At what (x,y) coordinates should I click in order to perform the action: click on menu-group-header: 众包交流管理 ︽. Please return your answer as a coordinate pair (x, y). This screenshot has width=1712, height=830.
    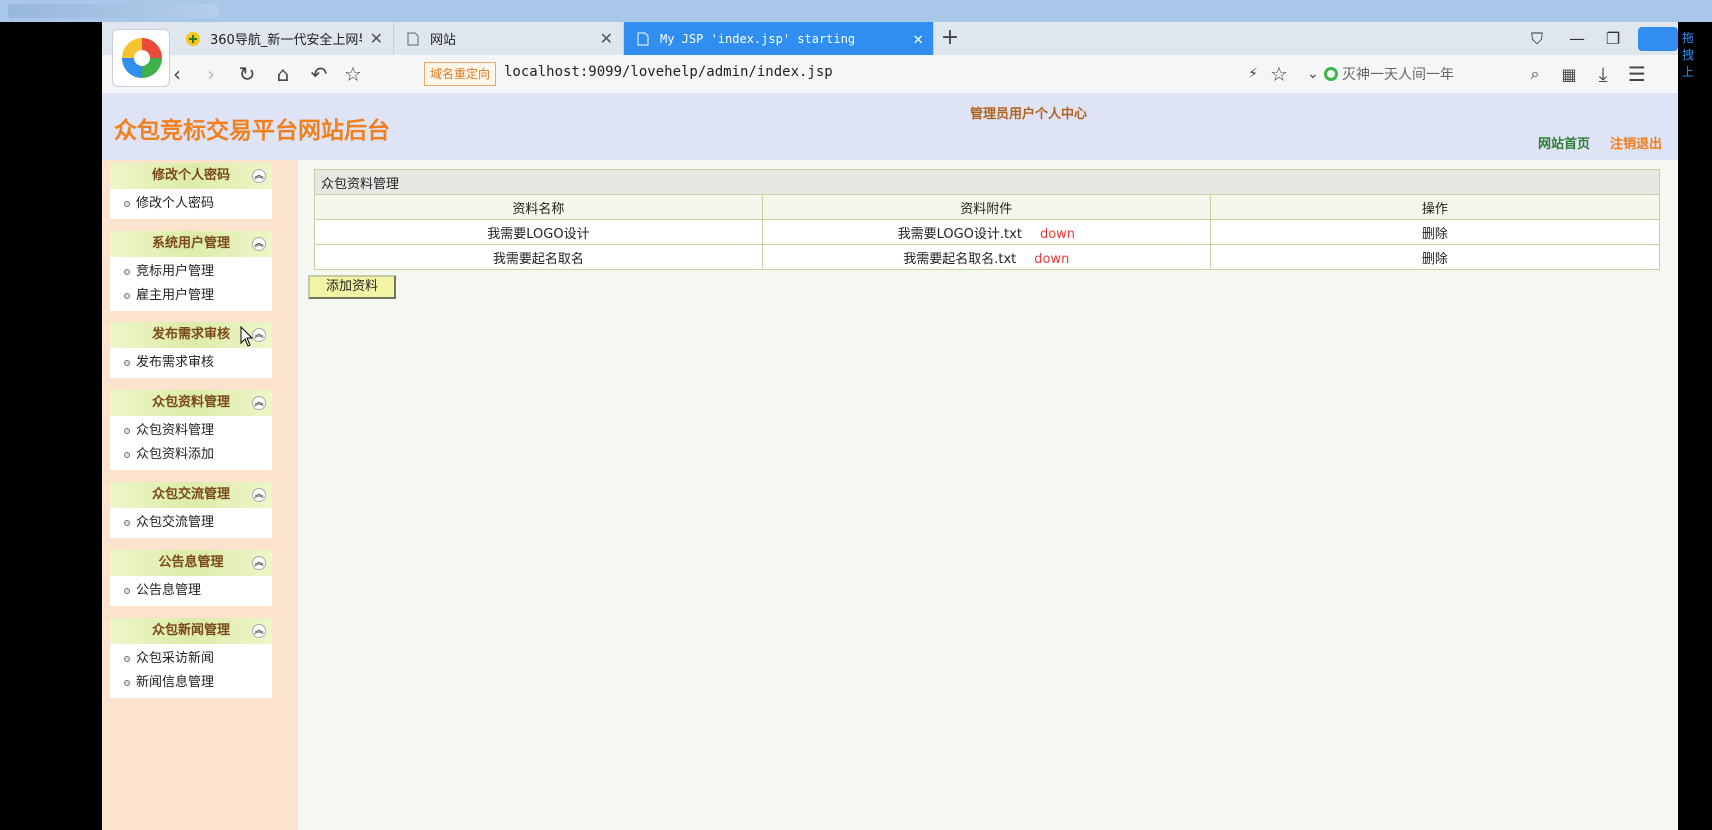
    Looking at the image, I should click on (191, 495).